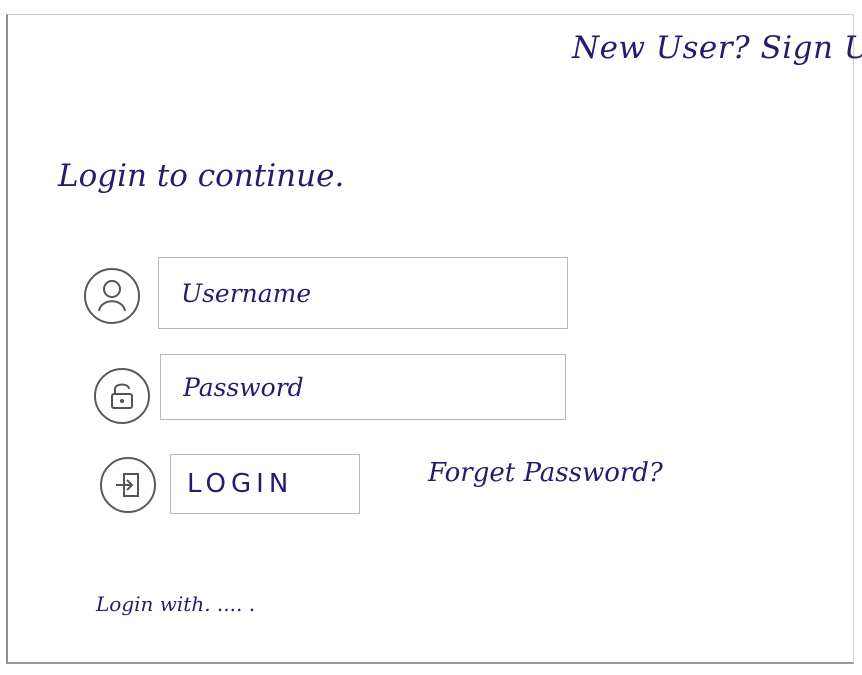  I want to click on unlock-icon, so click(122, 396).